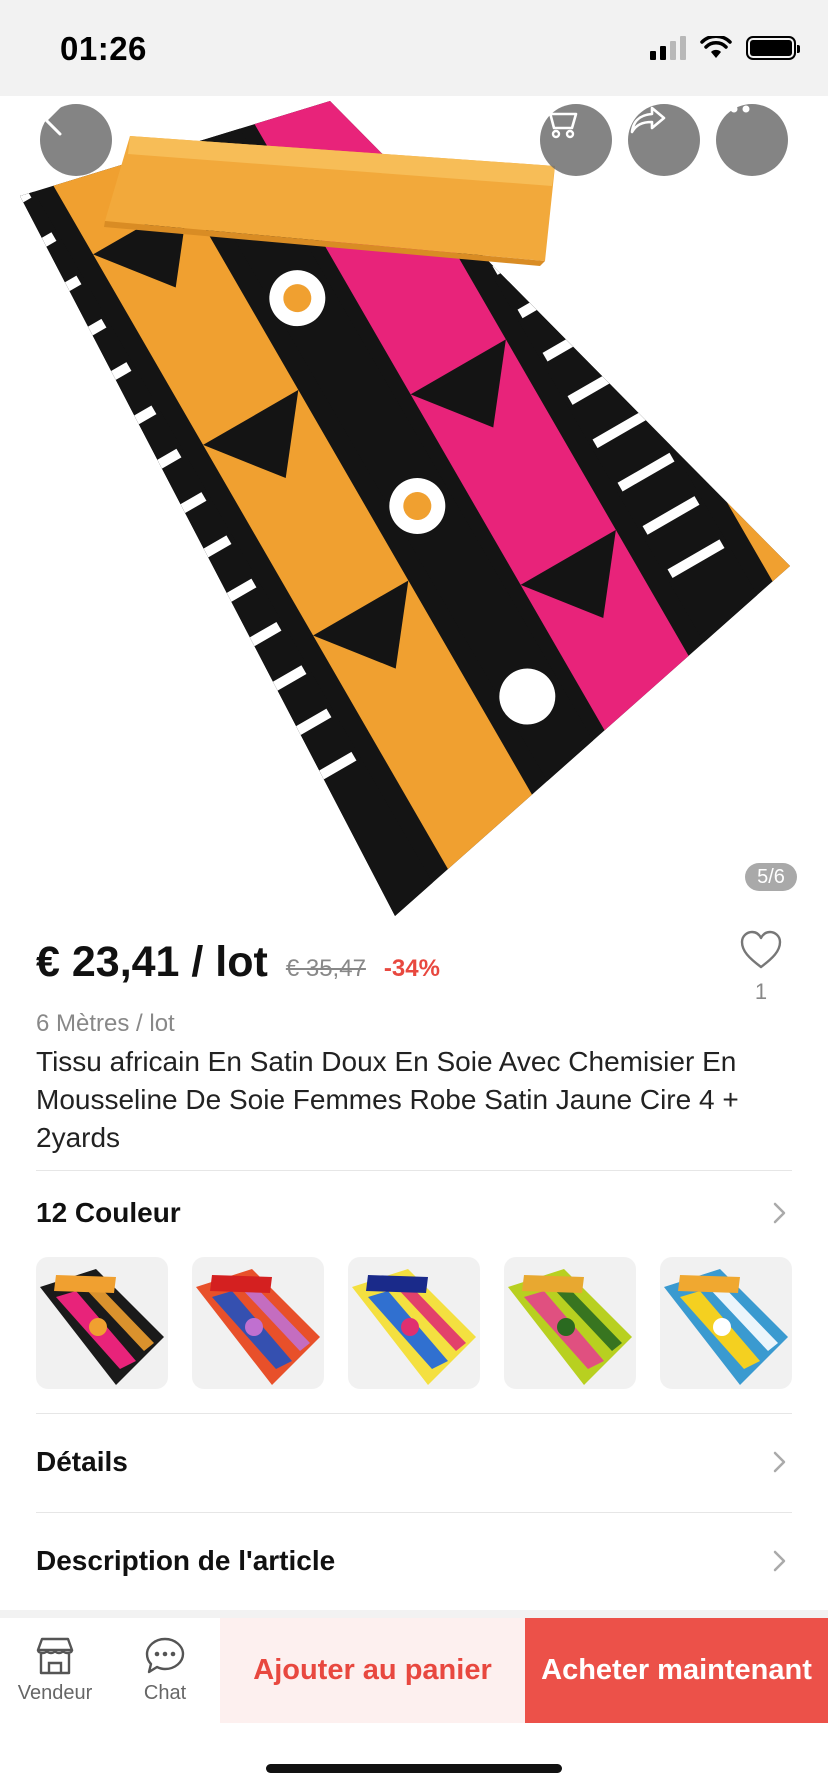 The height and width of the screenshot is (1792, 828). Describe the element at coordinates (76, 140) in the screenshot. I see `back-button` at that location.